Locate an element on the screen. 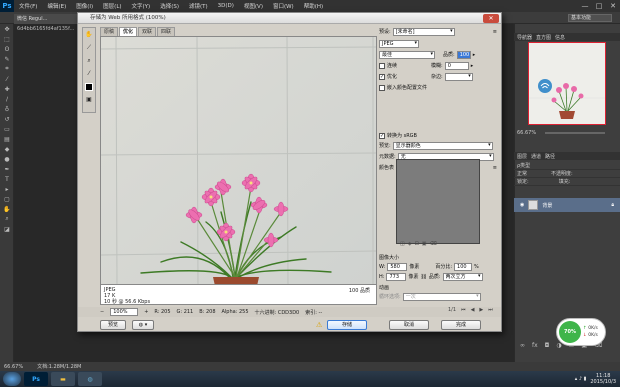 The height and width of the screenshot is (387, 620). type-tool-icon: T is located at coordinates (7, 179).